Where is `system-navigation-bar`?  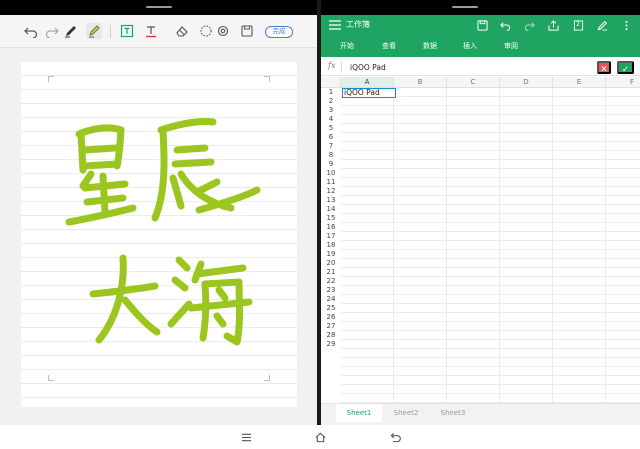 system-navigation-bar is located at coordinates (320, 437).